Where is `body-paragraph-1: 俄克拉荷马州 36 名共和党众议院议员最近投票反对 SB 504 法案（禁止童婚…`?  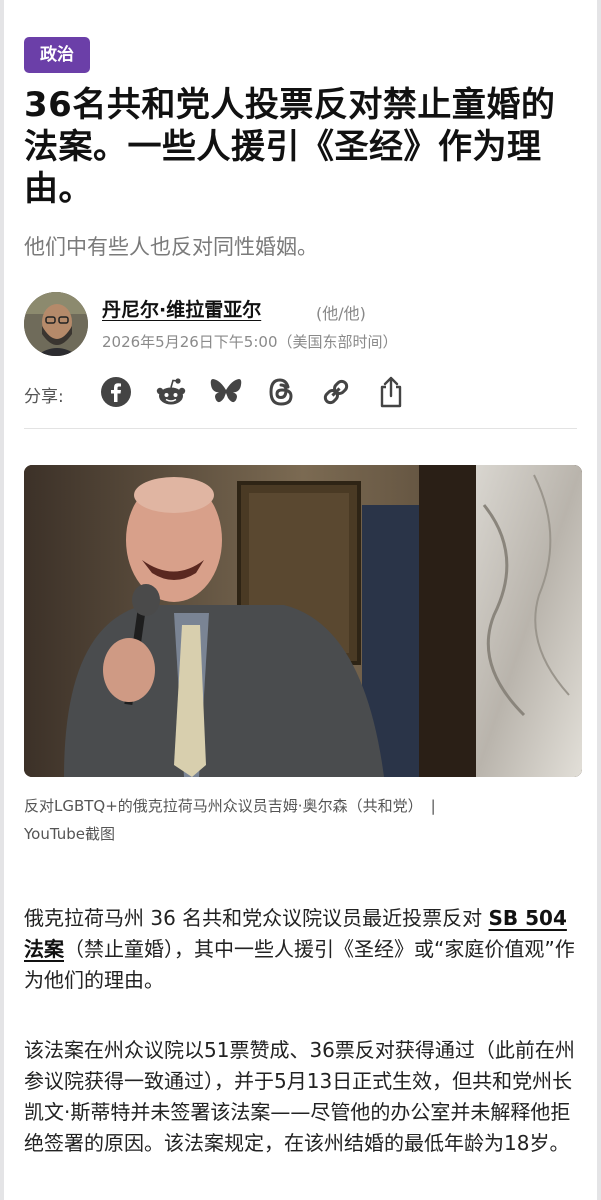
body-paragraph-1: 俄克拉荷马州 36 名共和党众议院议员最近投票反对 SB 504 法案（禁止童婚… is located at coordinates (304, 949).